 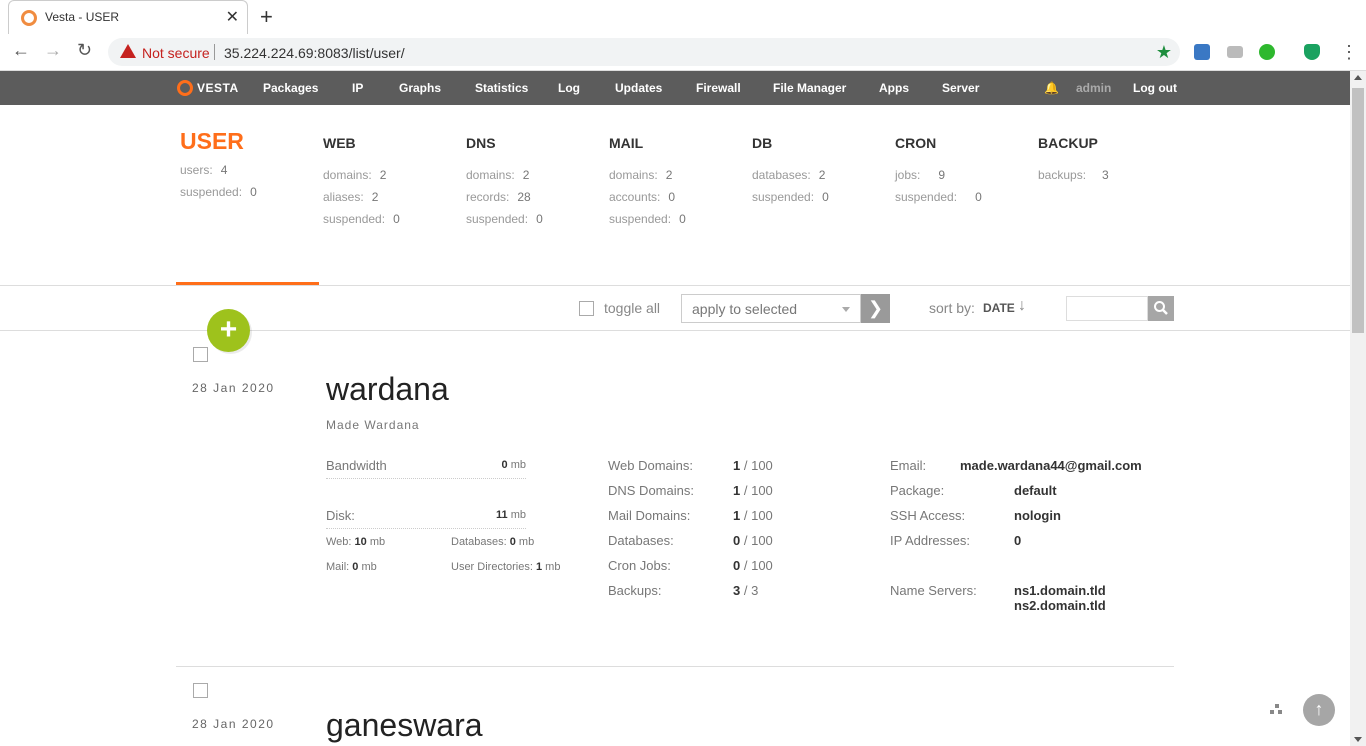 I want to click on disk-user-dirs: User Directories: 1 mb, so click(x=506, y=567).